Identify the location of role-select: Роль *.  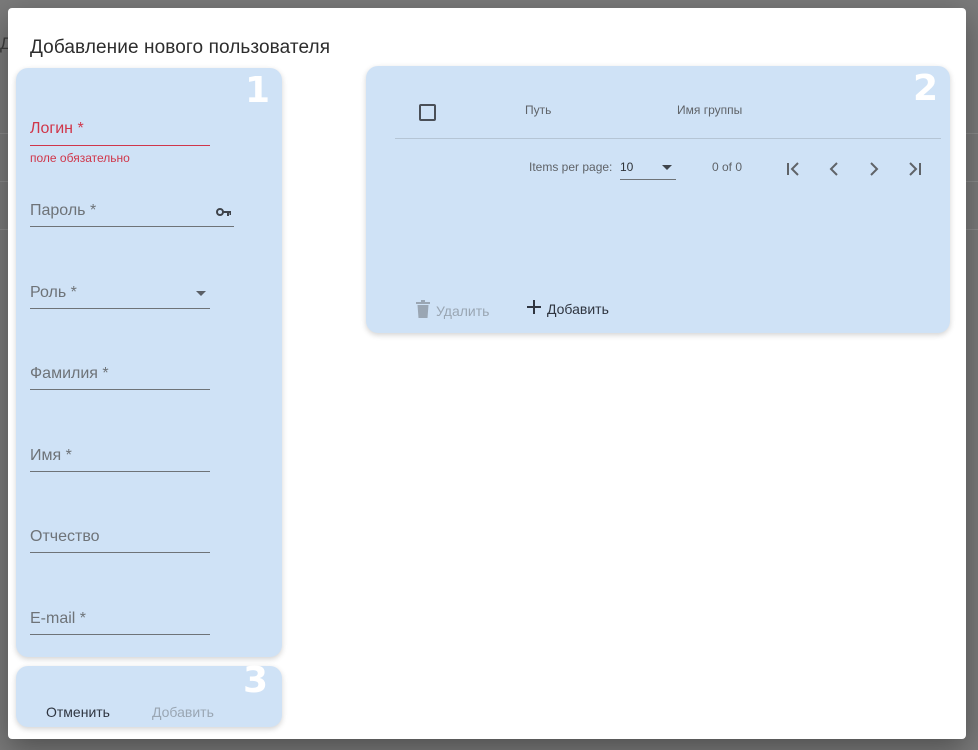
(120, 298).